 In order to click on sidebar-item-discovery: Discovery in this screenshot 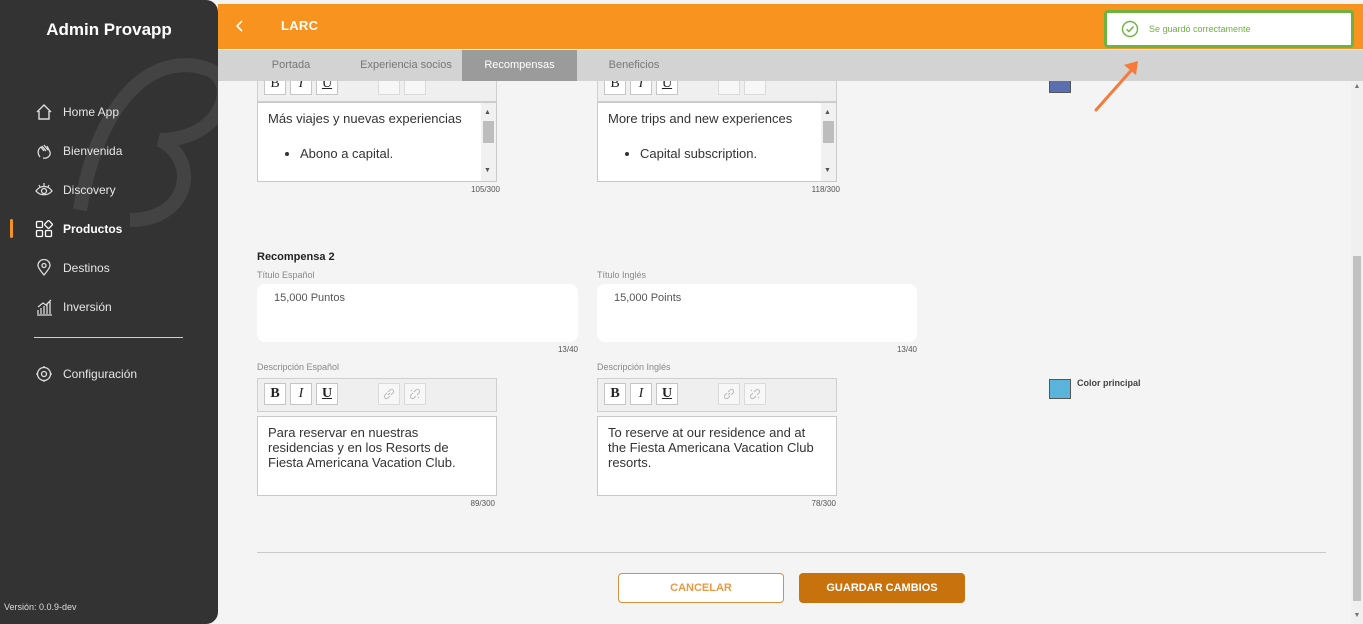, I will do `click(109, 189)`.